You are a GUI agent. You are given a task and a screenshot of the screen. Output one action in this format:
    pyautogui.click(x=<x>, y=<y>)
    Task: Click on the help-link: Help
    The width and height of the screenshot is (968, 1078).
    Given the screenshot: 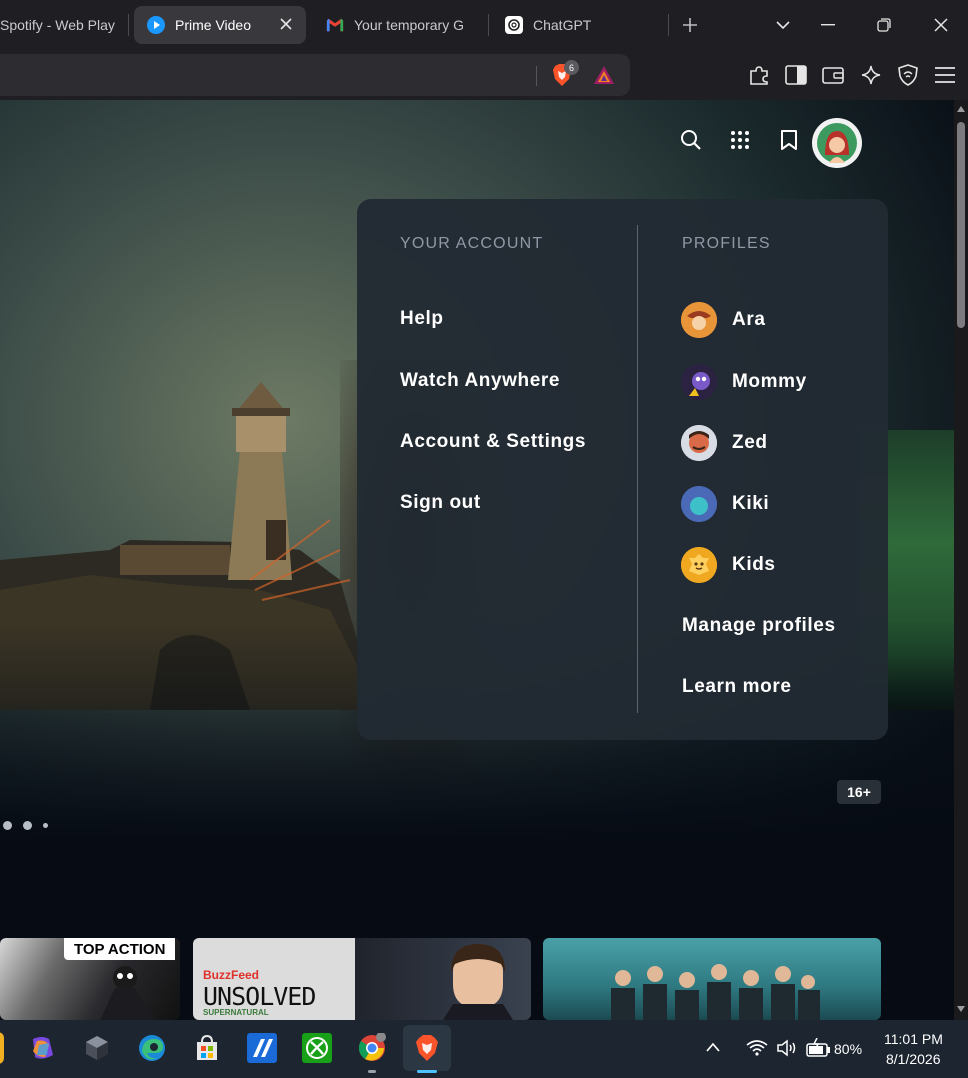 What is the action you would take?
    pyautogui.click(x=422, y=319)
    